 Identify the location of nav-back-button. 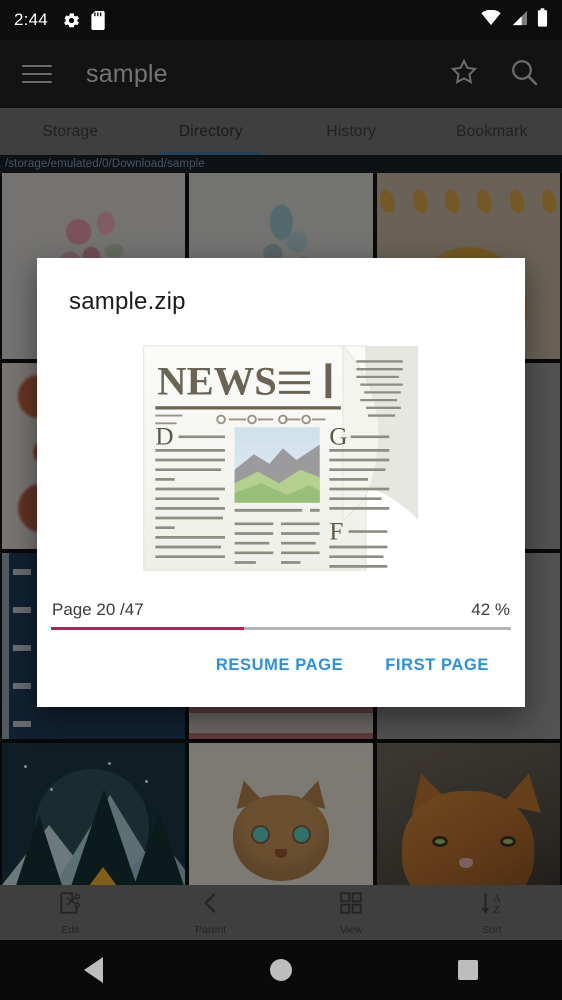
(94, 970).